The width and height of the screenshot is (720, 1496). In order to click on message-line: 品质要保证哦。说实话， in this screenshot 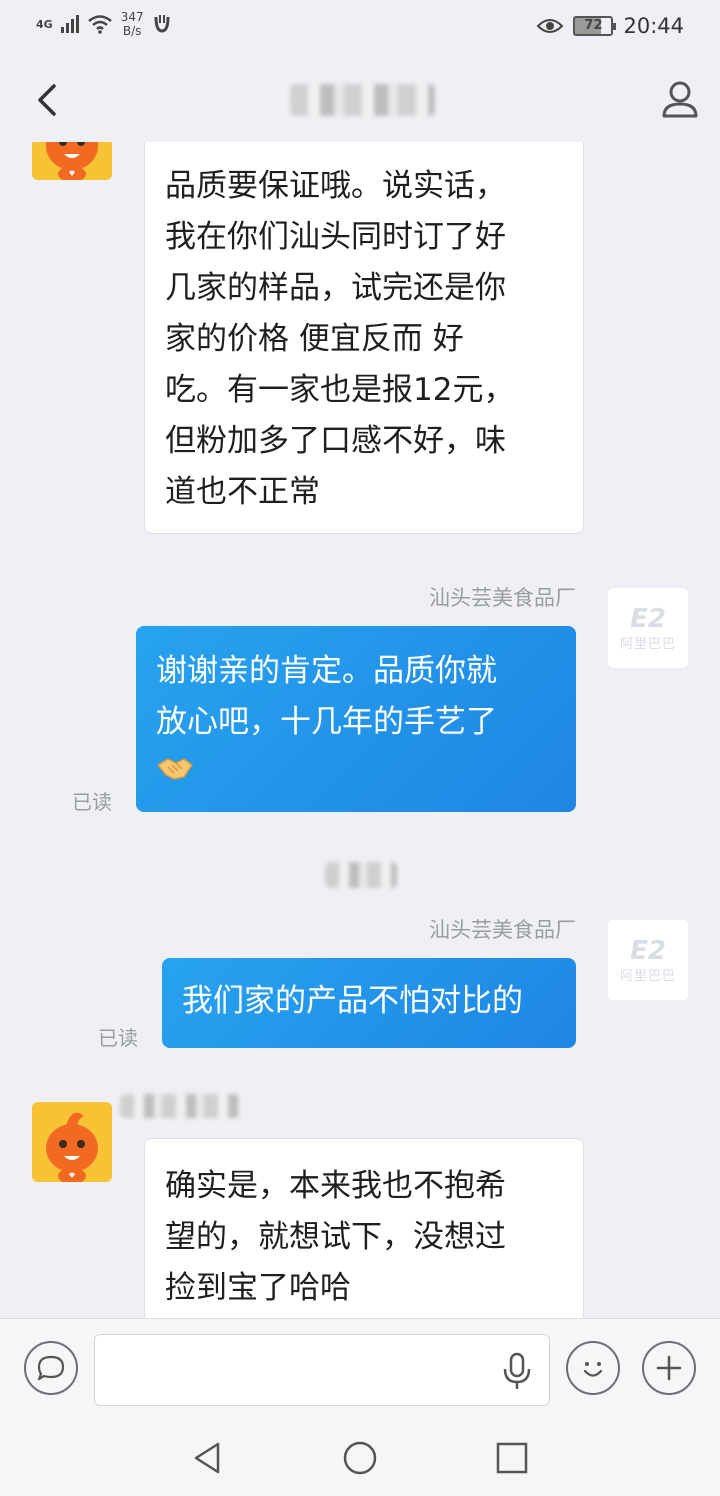, I will do `click(335, 186)`.